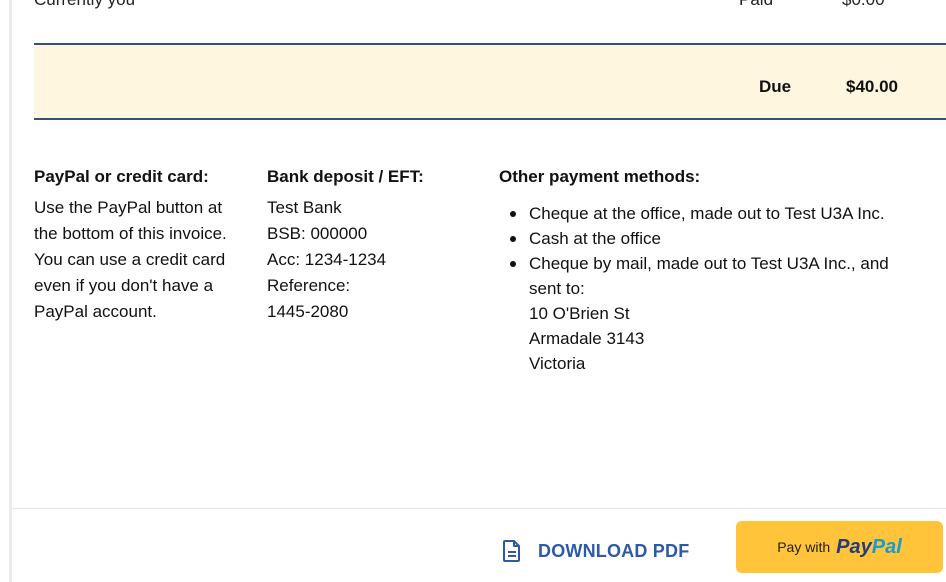 Image resolution: width=946 pixels, height=582 pixels. I want to click on due-value: $40.00, so click(872, 86).